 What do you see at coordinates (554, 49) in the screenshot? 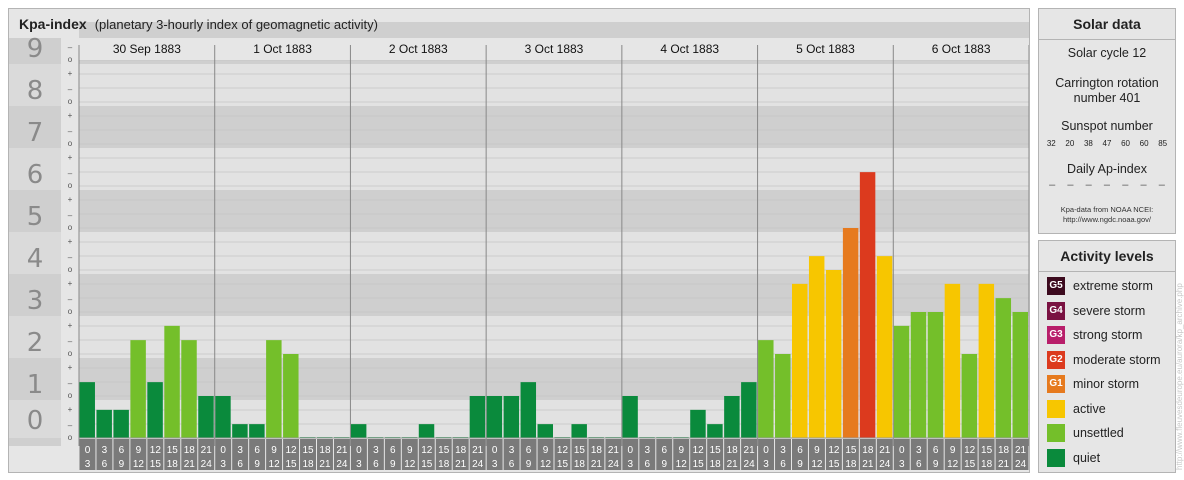
I see `date-label: 3 Oct 1883` at bounding box center [554, 49].